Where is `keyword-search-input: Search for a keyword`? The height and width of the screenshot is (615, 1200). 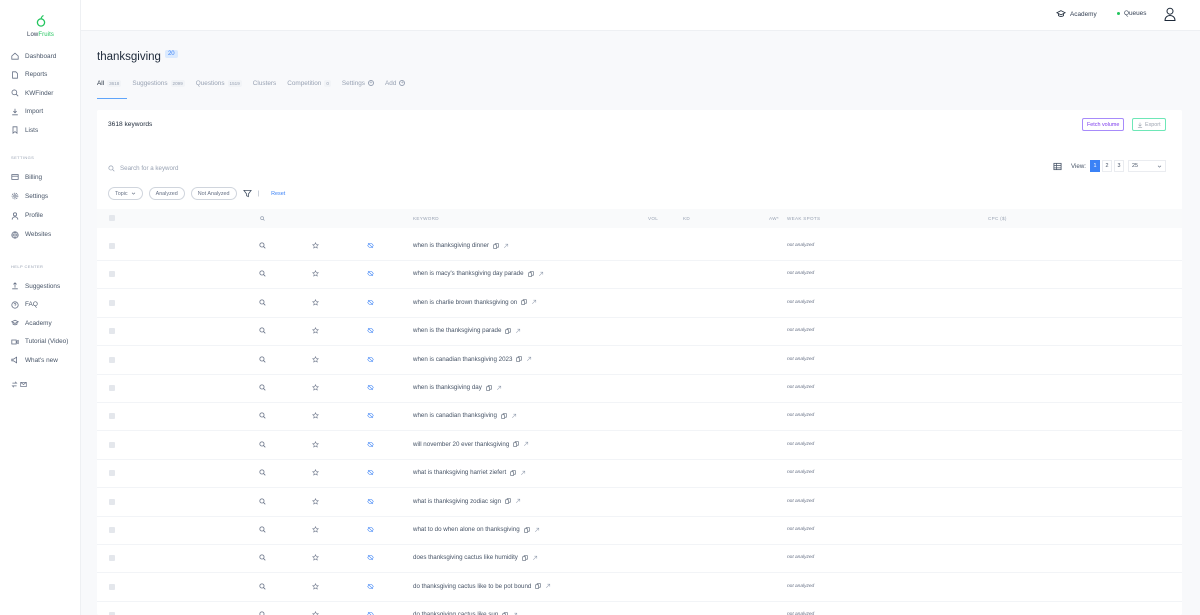
keyword-search-input: Search for a keyword is located at coordinates (258, 168).